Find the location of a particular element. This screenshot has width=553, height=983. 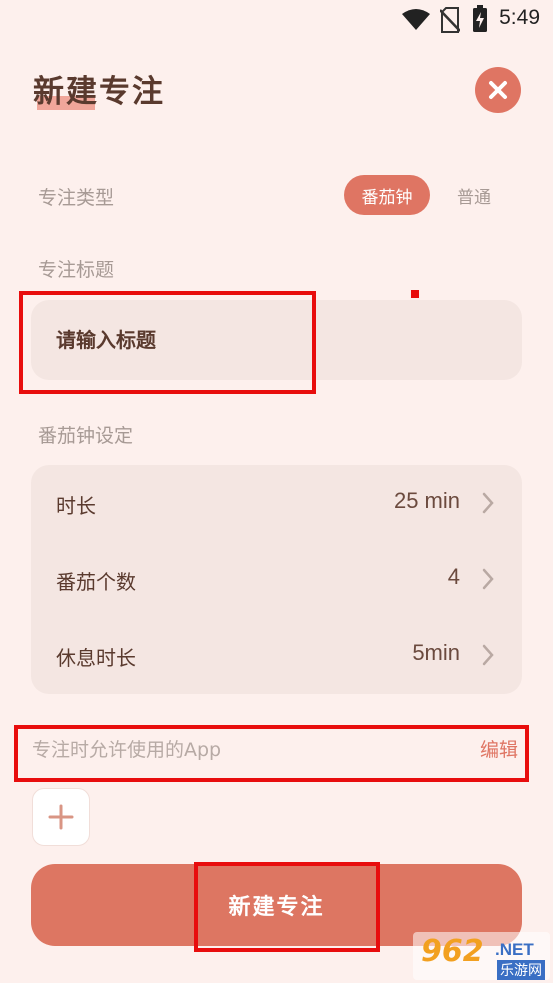

status-time: 5:49 is located at coordinates (519, 17).